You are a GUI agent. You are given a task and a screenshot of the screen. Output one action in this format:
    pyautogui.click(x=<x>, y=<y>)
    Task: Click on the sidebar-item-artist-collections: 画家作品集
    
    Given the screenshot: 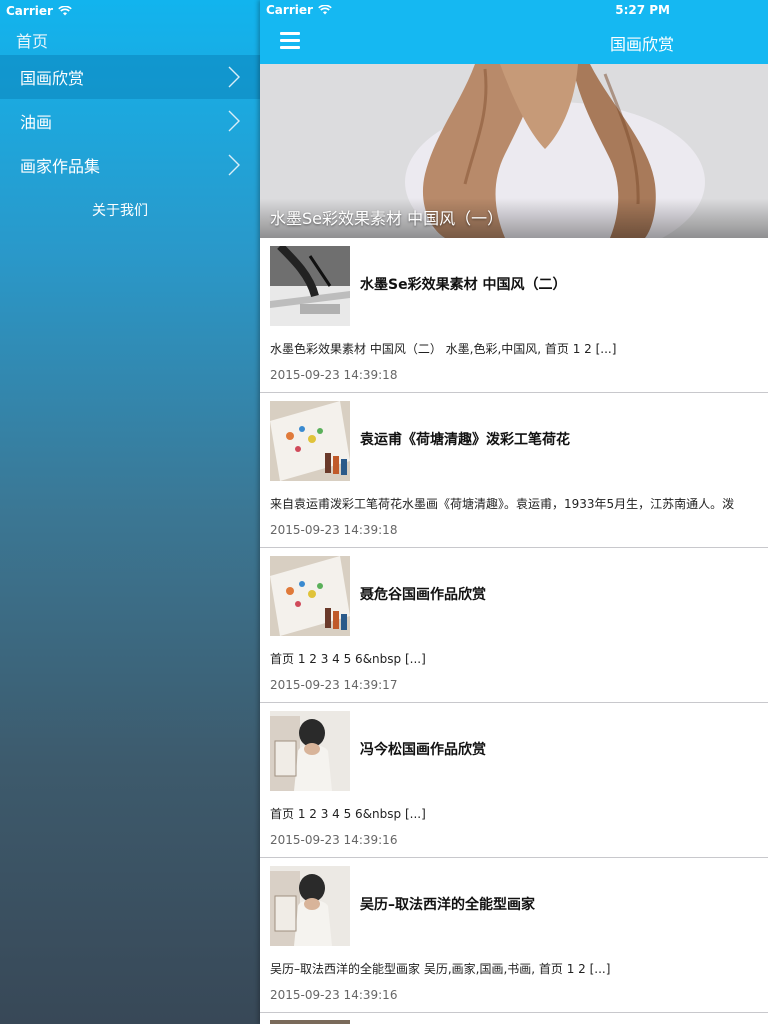 What is the action you would take?
    pyautogui.click(x=130, y=165)
    